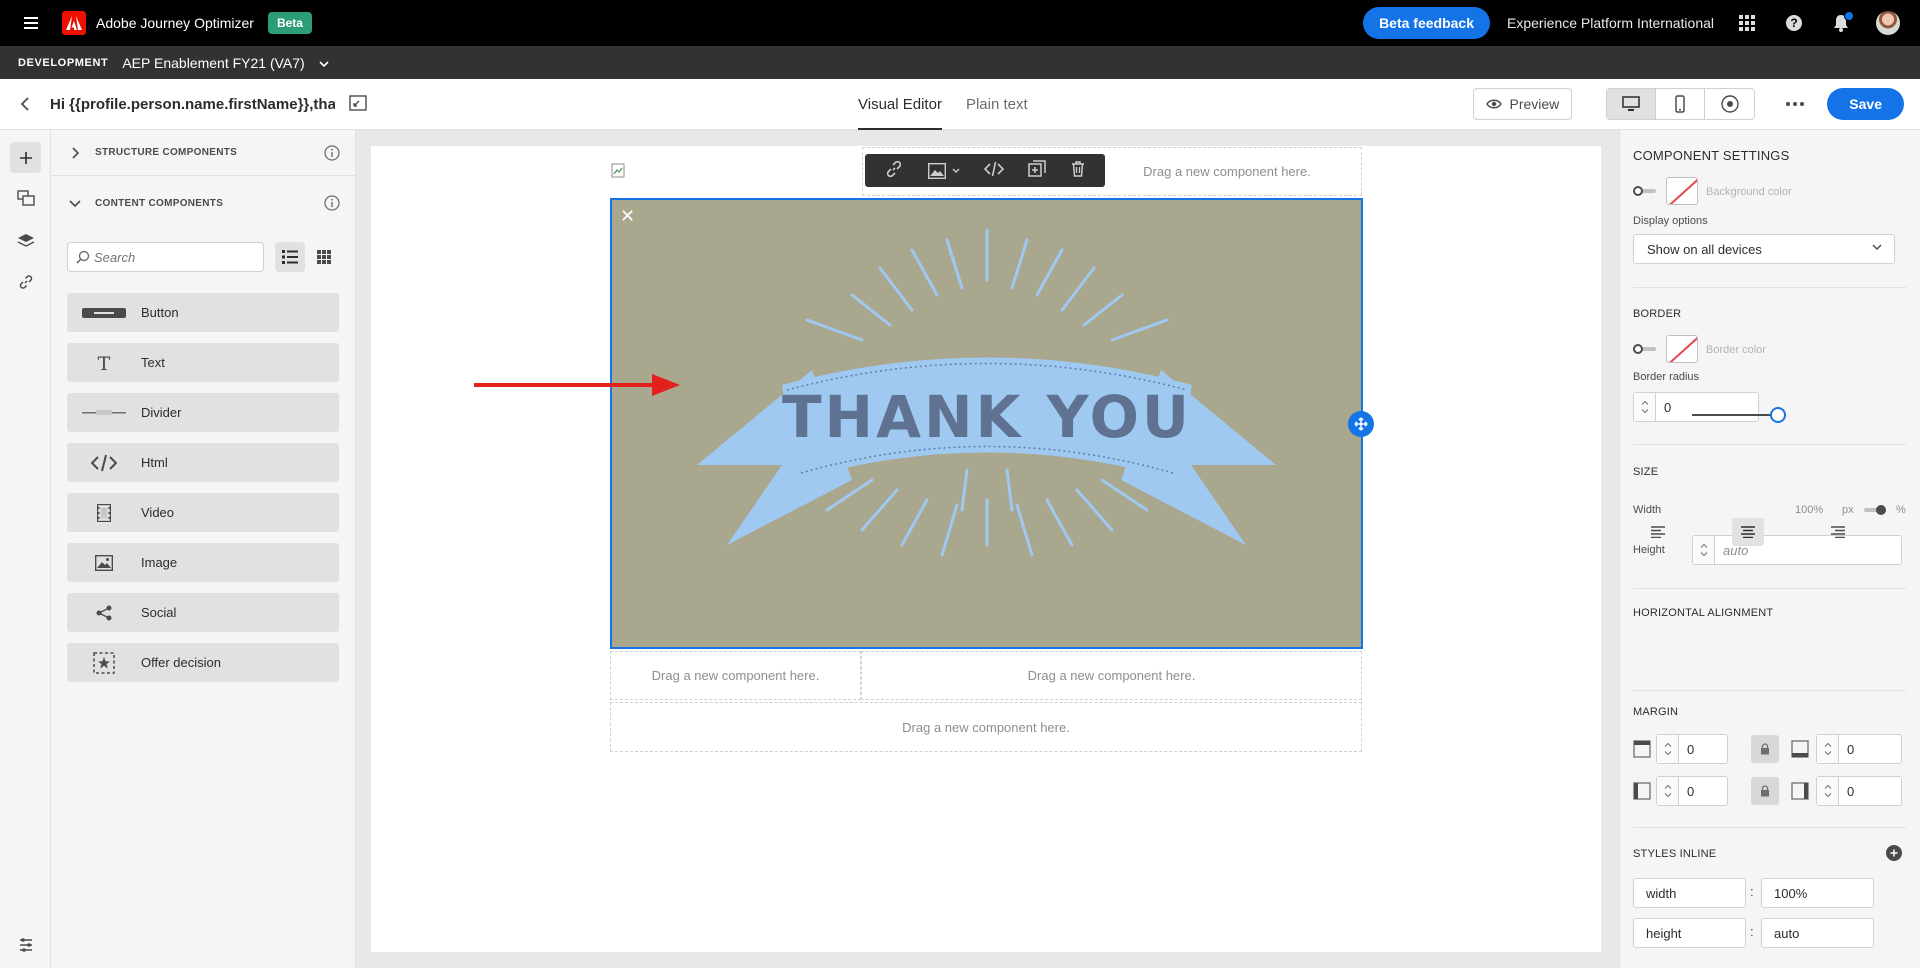 The height and width of the screenshot is (968, 1920). What do you see at coordinates (997, 104) in the screenshot?
I see `tab-plain-text: Plain text` at bounding box center [997, 104].